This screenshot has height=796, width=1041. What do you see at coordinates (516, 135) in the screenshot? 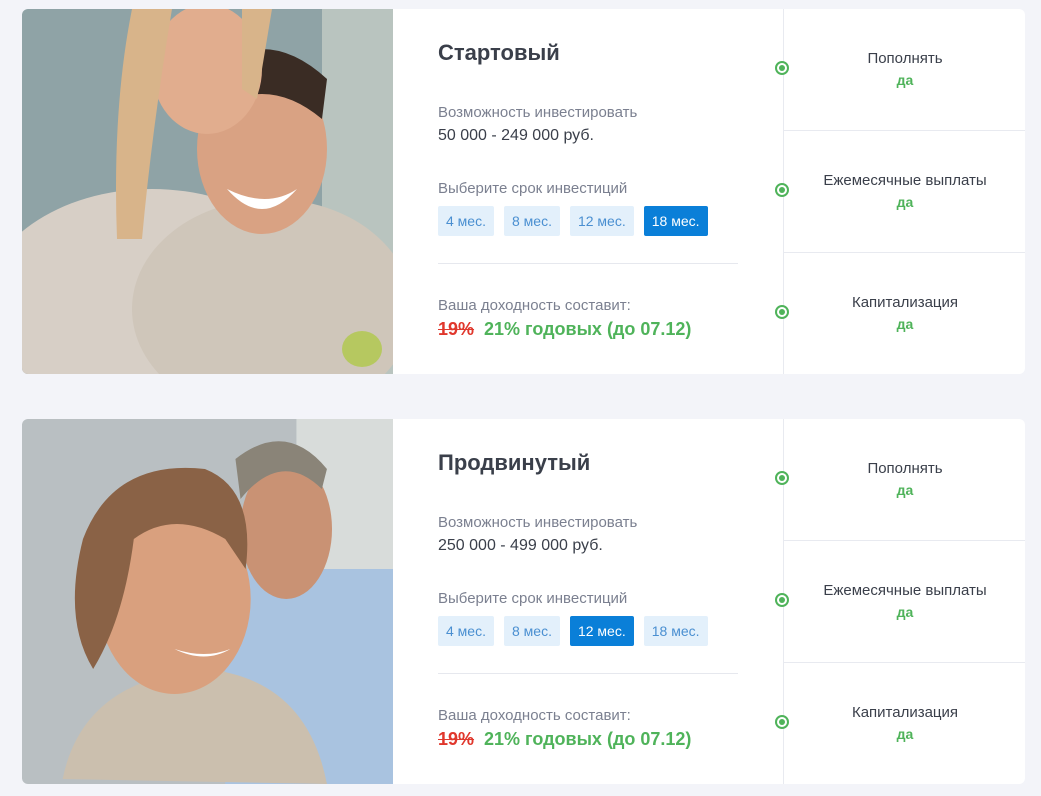
I see `invest-range: 50 000 - 249 000 руб.` at bounding box center [516, 135].